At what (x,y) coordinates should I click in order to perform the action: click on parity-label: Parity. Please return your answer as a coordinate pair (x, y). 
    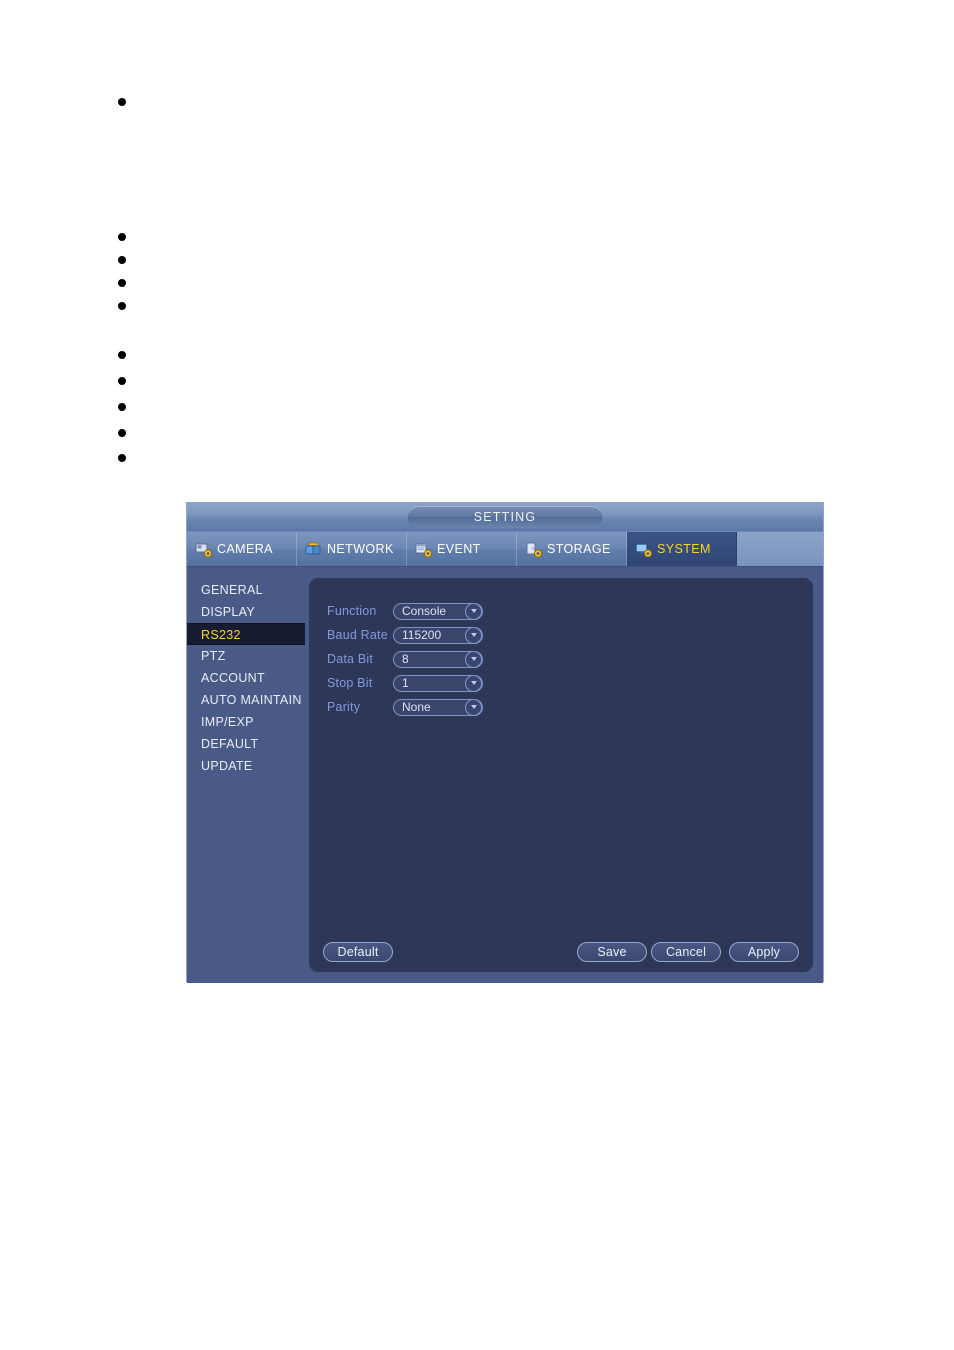
    Looking at the image, I should click on (344, 707).